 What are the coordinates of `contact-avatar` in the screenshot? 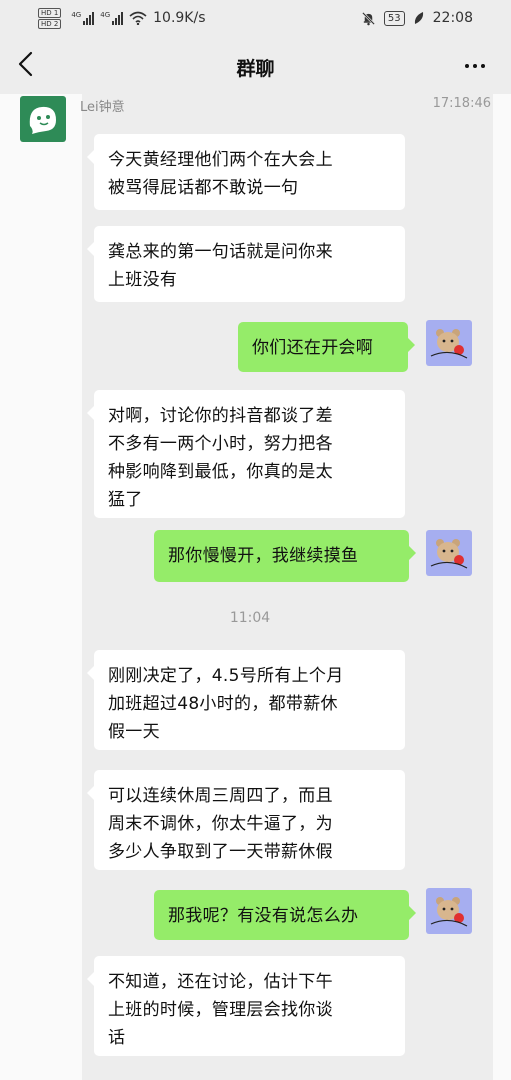 It's located at (43, 119).